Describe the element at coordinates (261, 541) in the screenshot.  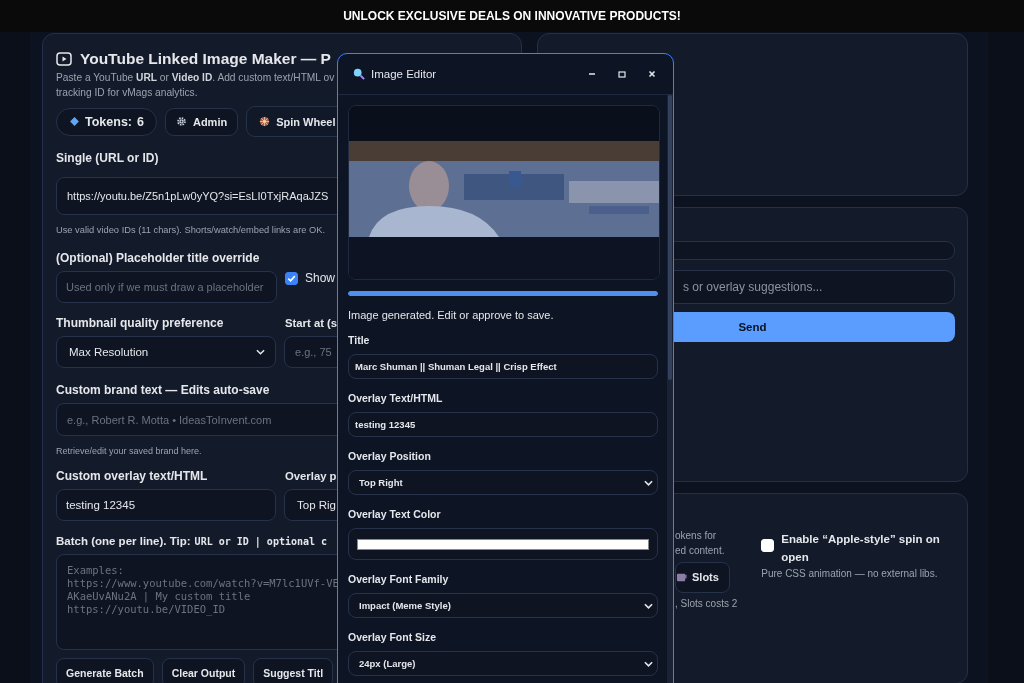
I see `tip-code: URL or ID | optional c` at that location.